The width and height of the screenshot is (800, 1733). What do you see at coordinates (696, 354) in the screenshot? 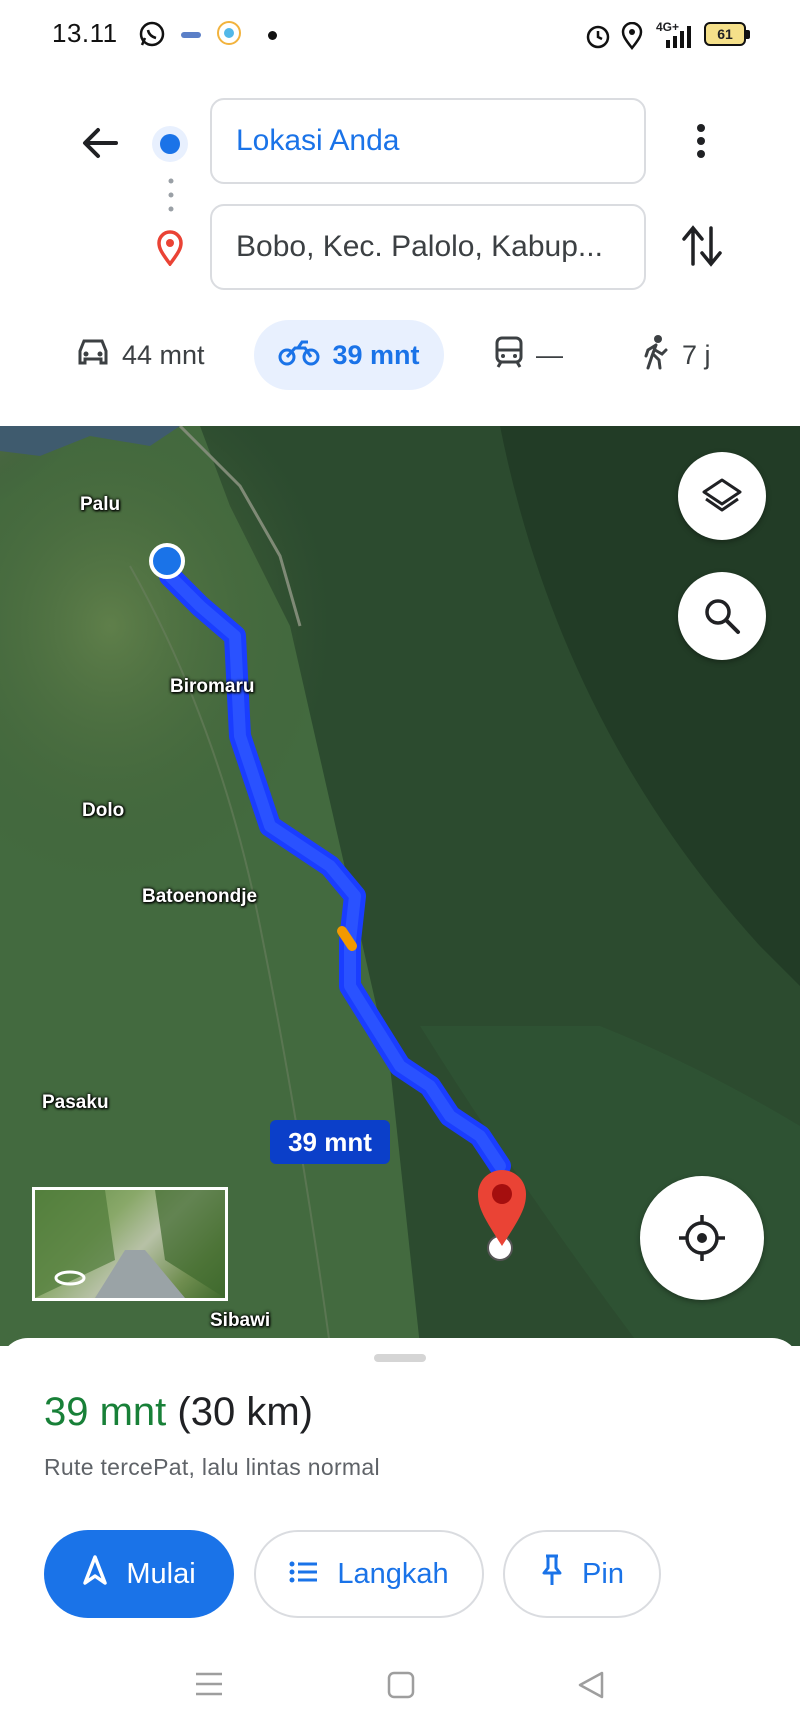
I see `mode-walk-label: 7 j` at bounding box center [696, 354].